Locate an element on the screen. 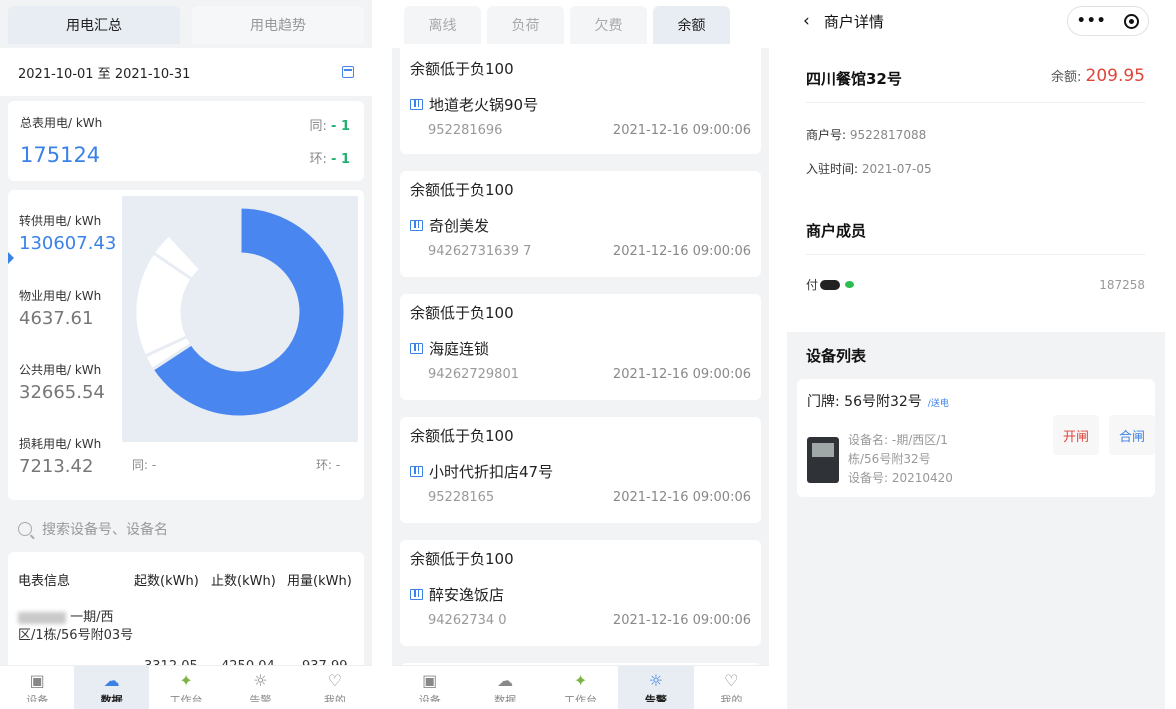  device-name-line2: 栋/56号附32号 is located at coordinates (889, 459).